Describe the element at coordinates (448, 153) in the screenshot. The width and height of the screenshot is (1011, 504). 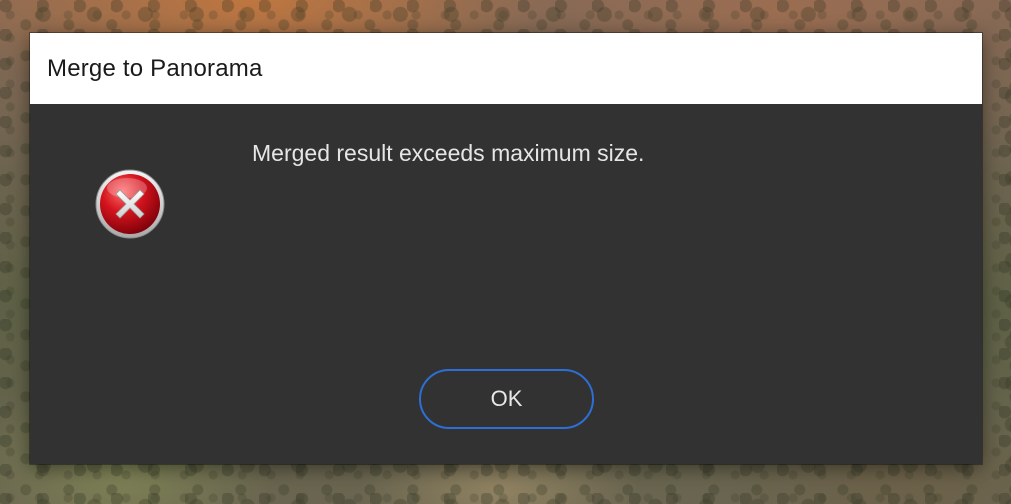
I see `error-message: Merged result exceeds maximum size.` at that location.